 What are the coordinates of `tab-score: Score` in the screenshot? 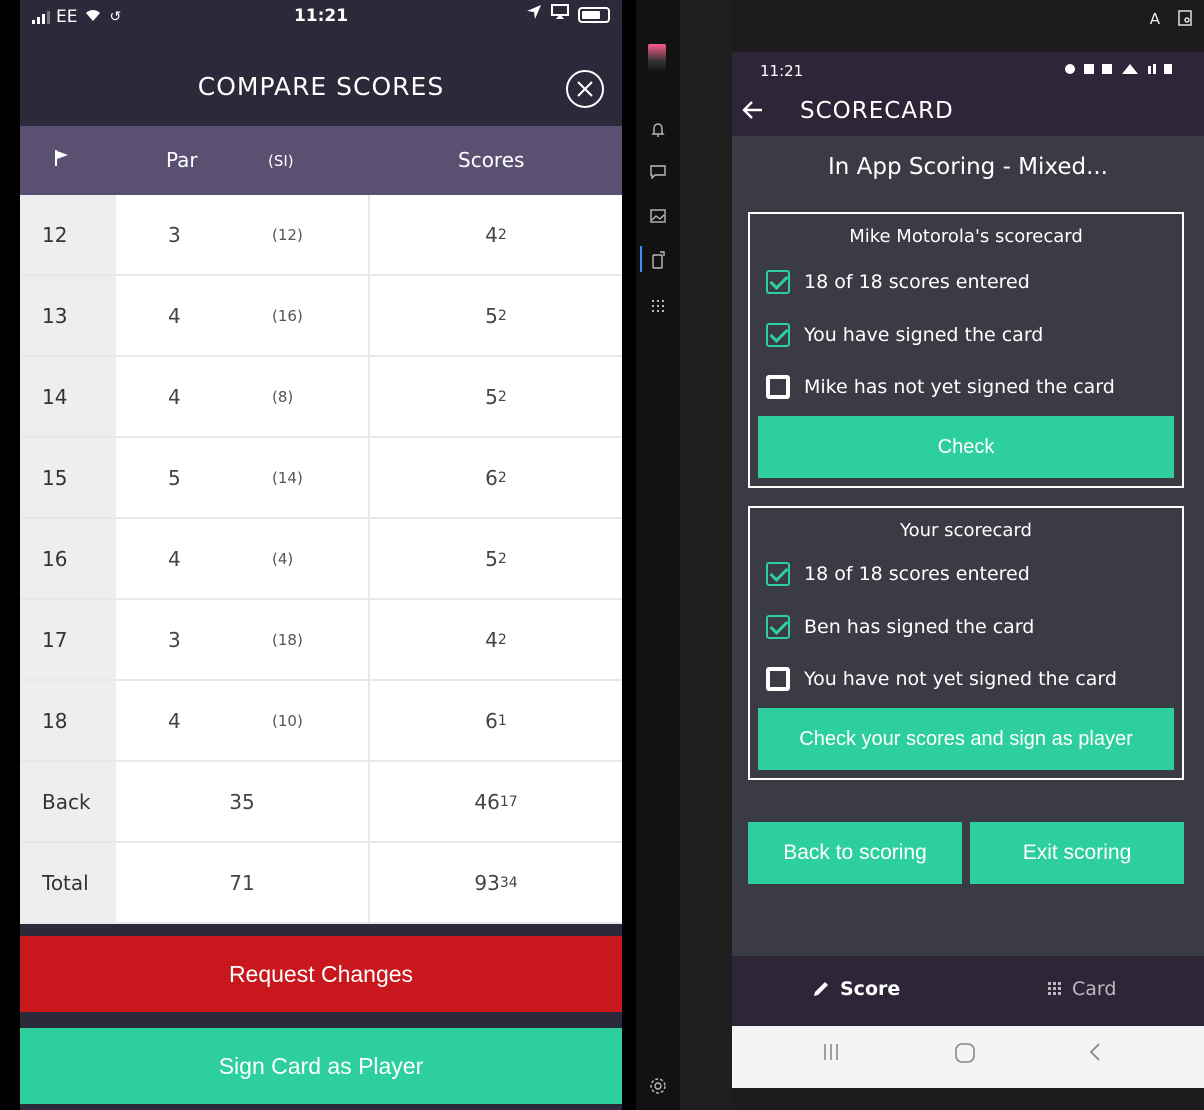 It's located at (856, 989).